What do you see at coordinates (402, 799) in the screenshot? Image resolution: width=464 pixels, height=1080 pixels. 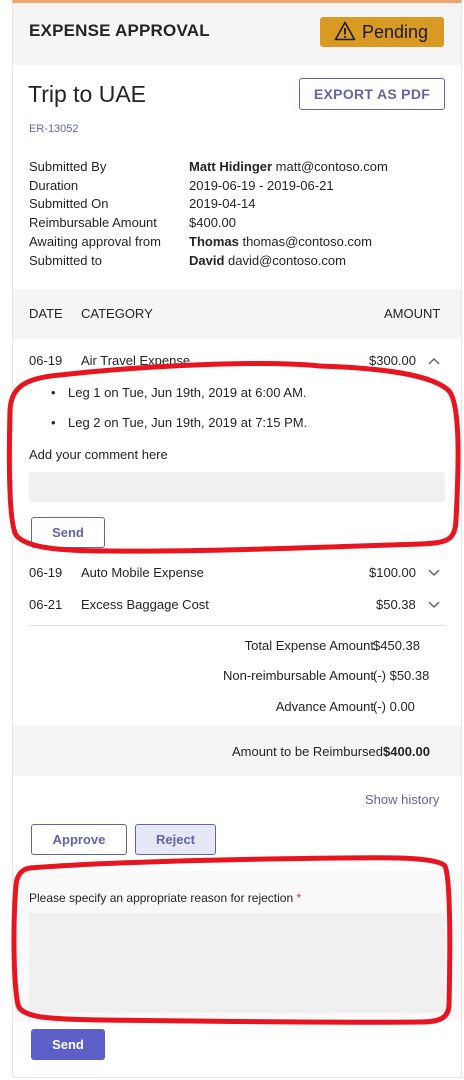 I see `show-history-link: Show history` at bounding box center [402, 799].